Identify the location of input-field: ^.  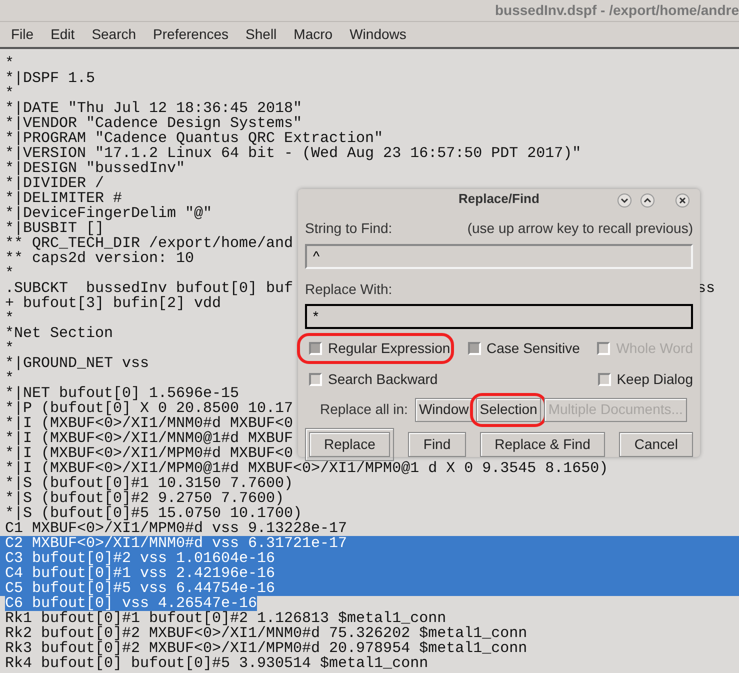
(499, 256).